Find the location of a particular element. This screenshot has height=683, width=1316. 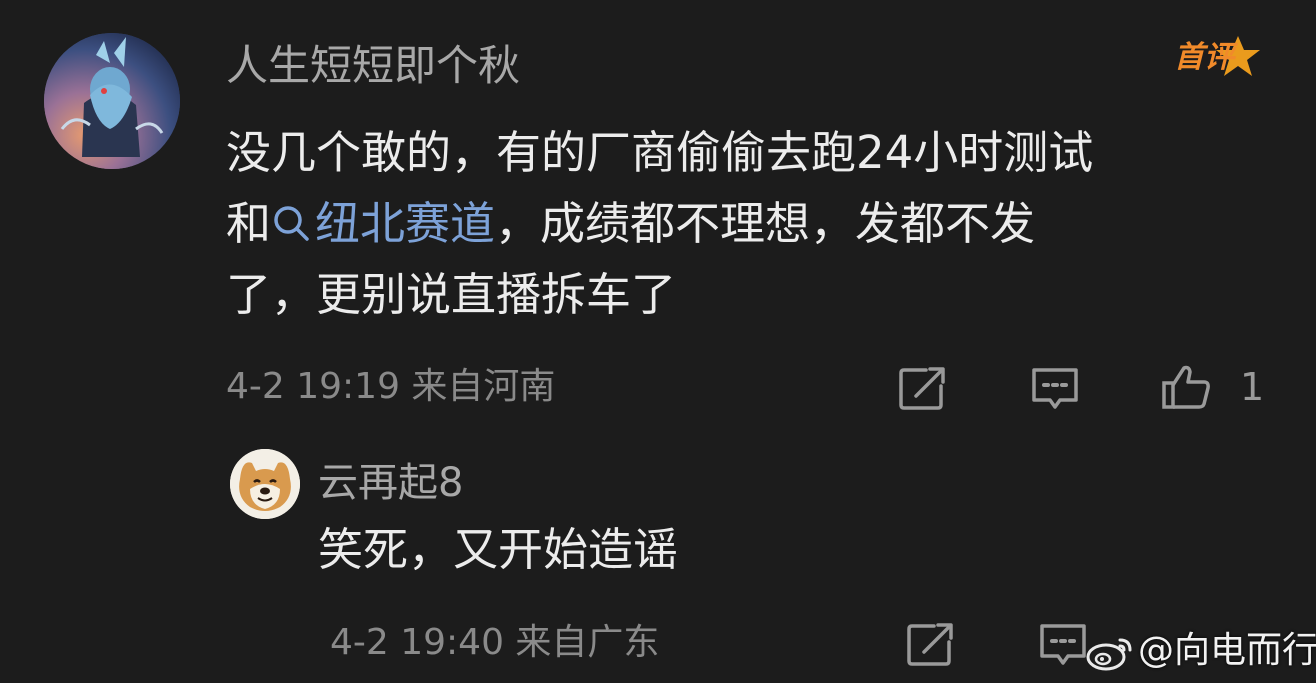

reply-body: 笑死，又开始造谣 is located at coordinates (498, 549).